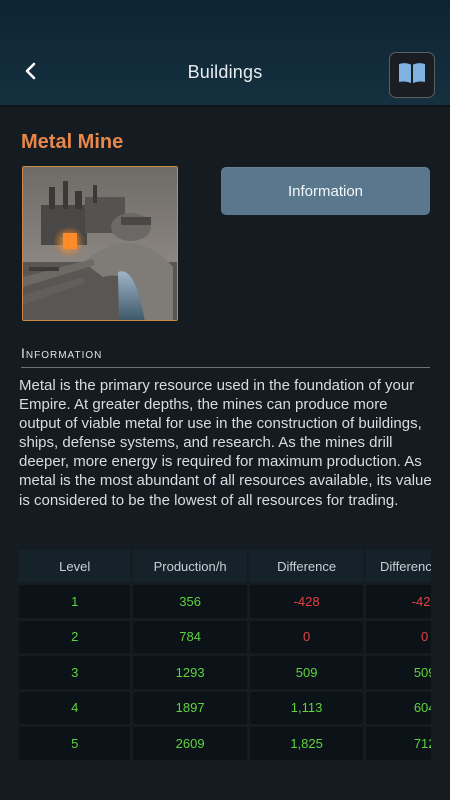 This screenshot has width=450, height=800. Describe the element at coordinates (398, 707) in the screenshot. I see `cell-difference-level: 604` at that location.